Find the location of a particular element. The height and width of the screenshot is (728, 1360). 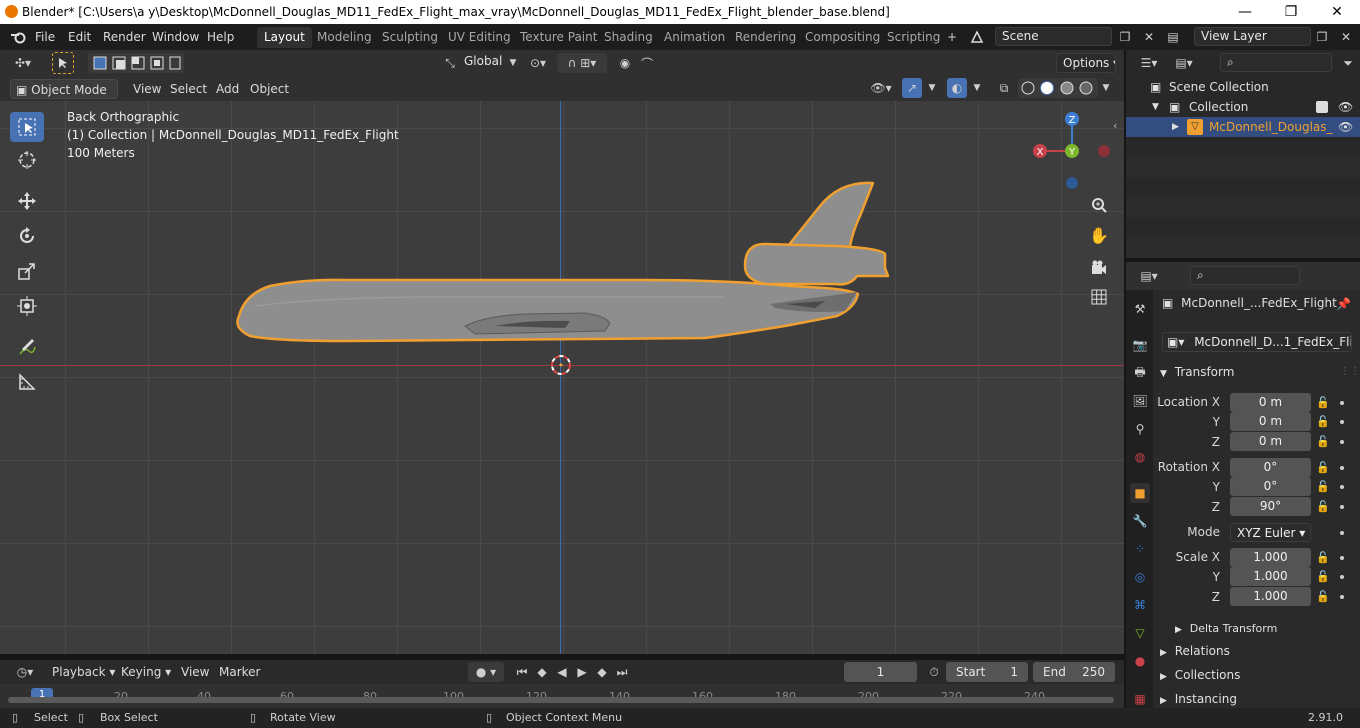

modifier-tab-icon: 🔧 is located at coordinates (1140, 521).